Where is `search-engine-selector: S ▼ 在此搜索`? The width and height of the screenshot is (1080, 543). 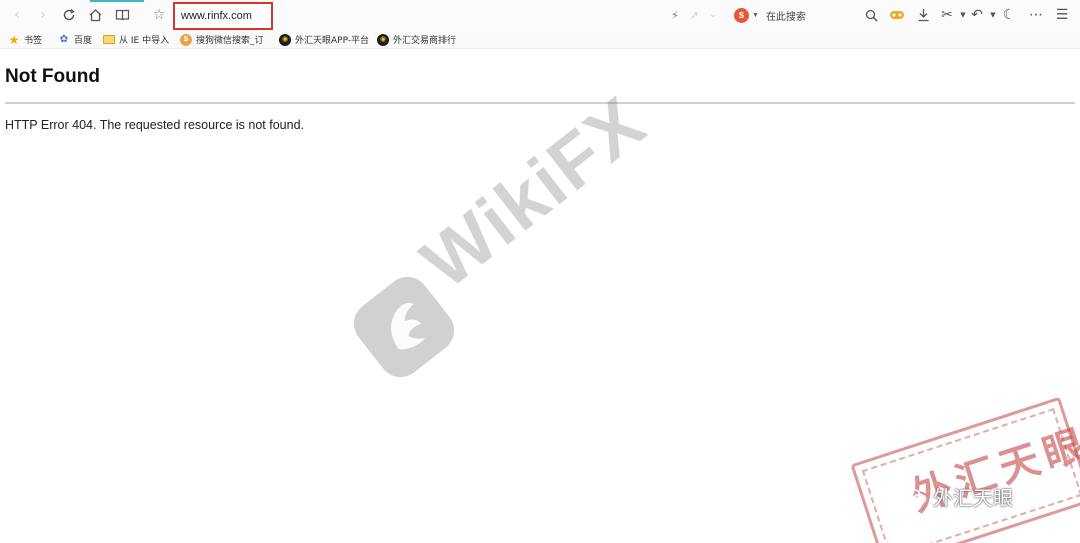 search-engine-selector: S ▼ 在此搜索 is located at coordinates (770, 15).